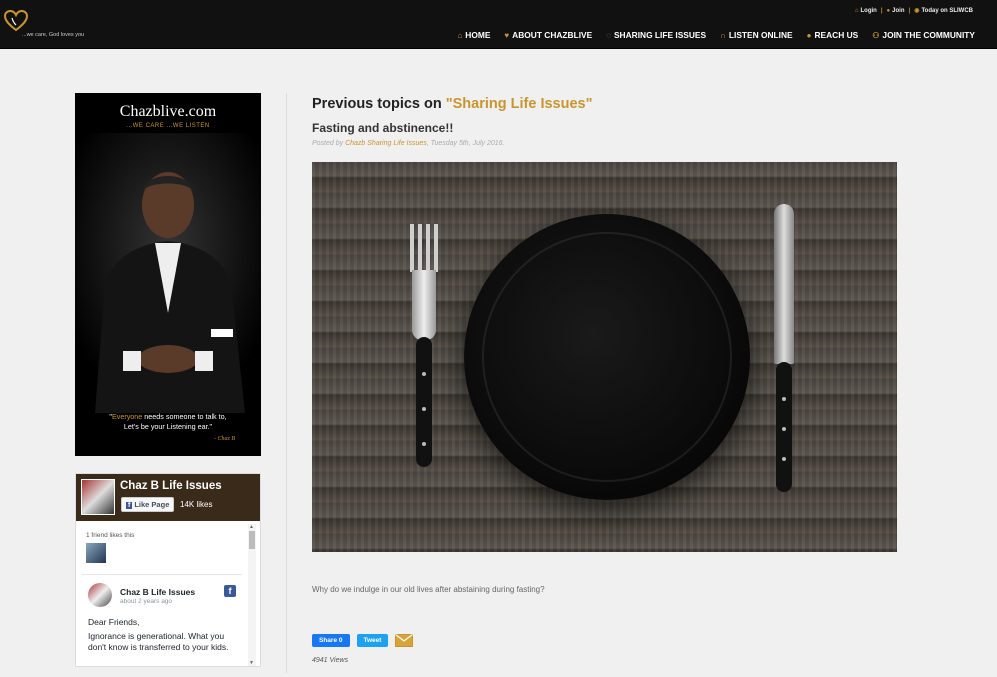 This screenshot has width=997, height=677. What do you see at coordinates (888, 10) in the screenshot?
I see `user-icon: ●` at bounding box center [888, 10].